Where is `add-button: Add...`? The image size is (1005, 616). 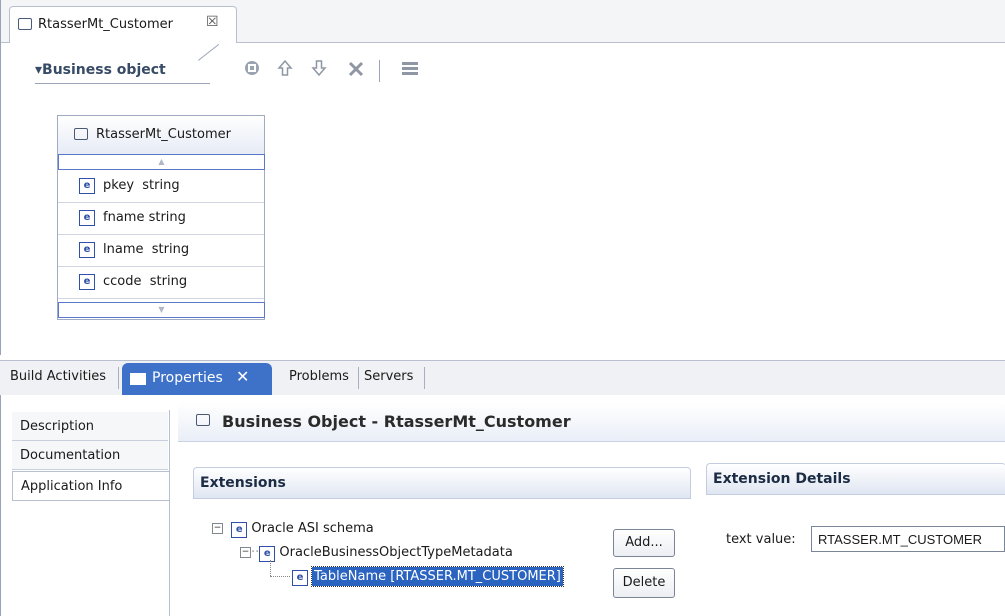
add-button: Add... is located at coordinates (644, 543).